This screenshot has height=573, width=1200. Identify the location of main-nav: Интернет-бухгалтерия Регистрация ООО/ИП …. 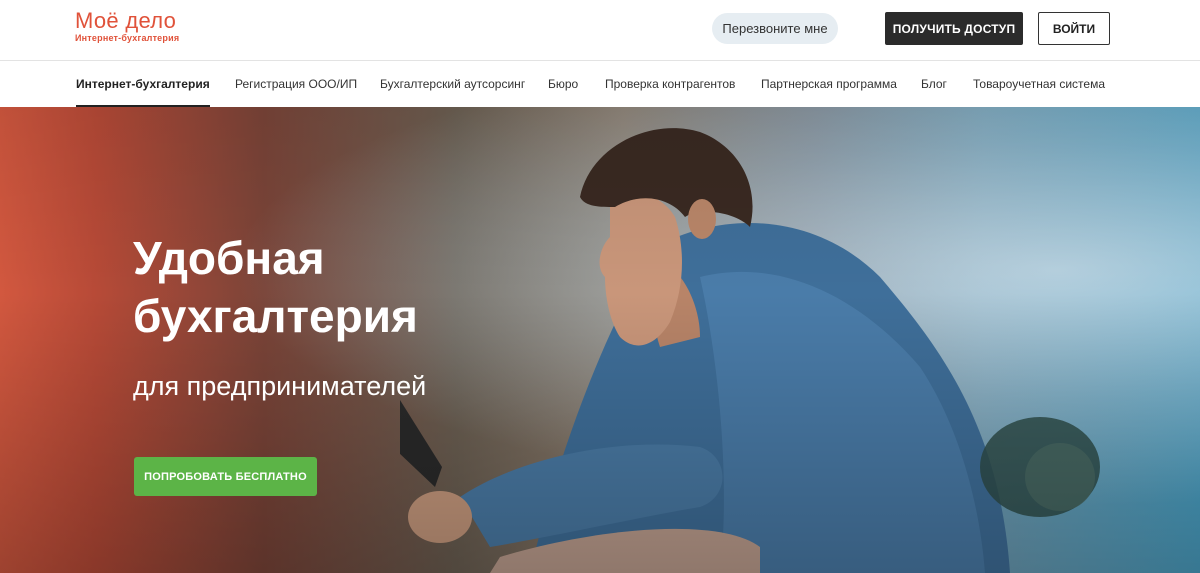
(600, 83).